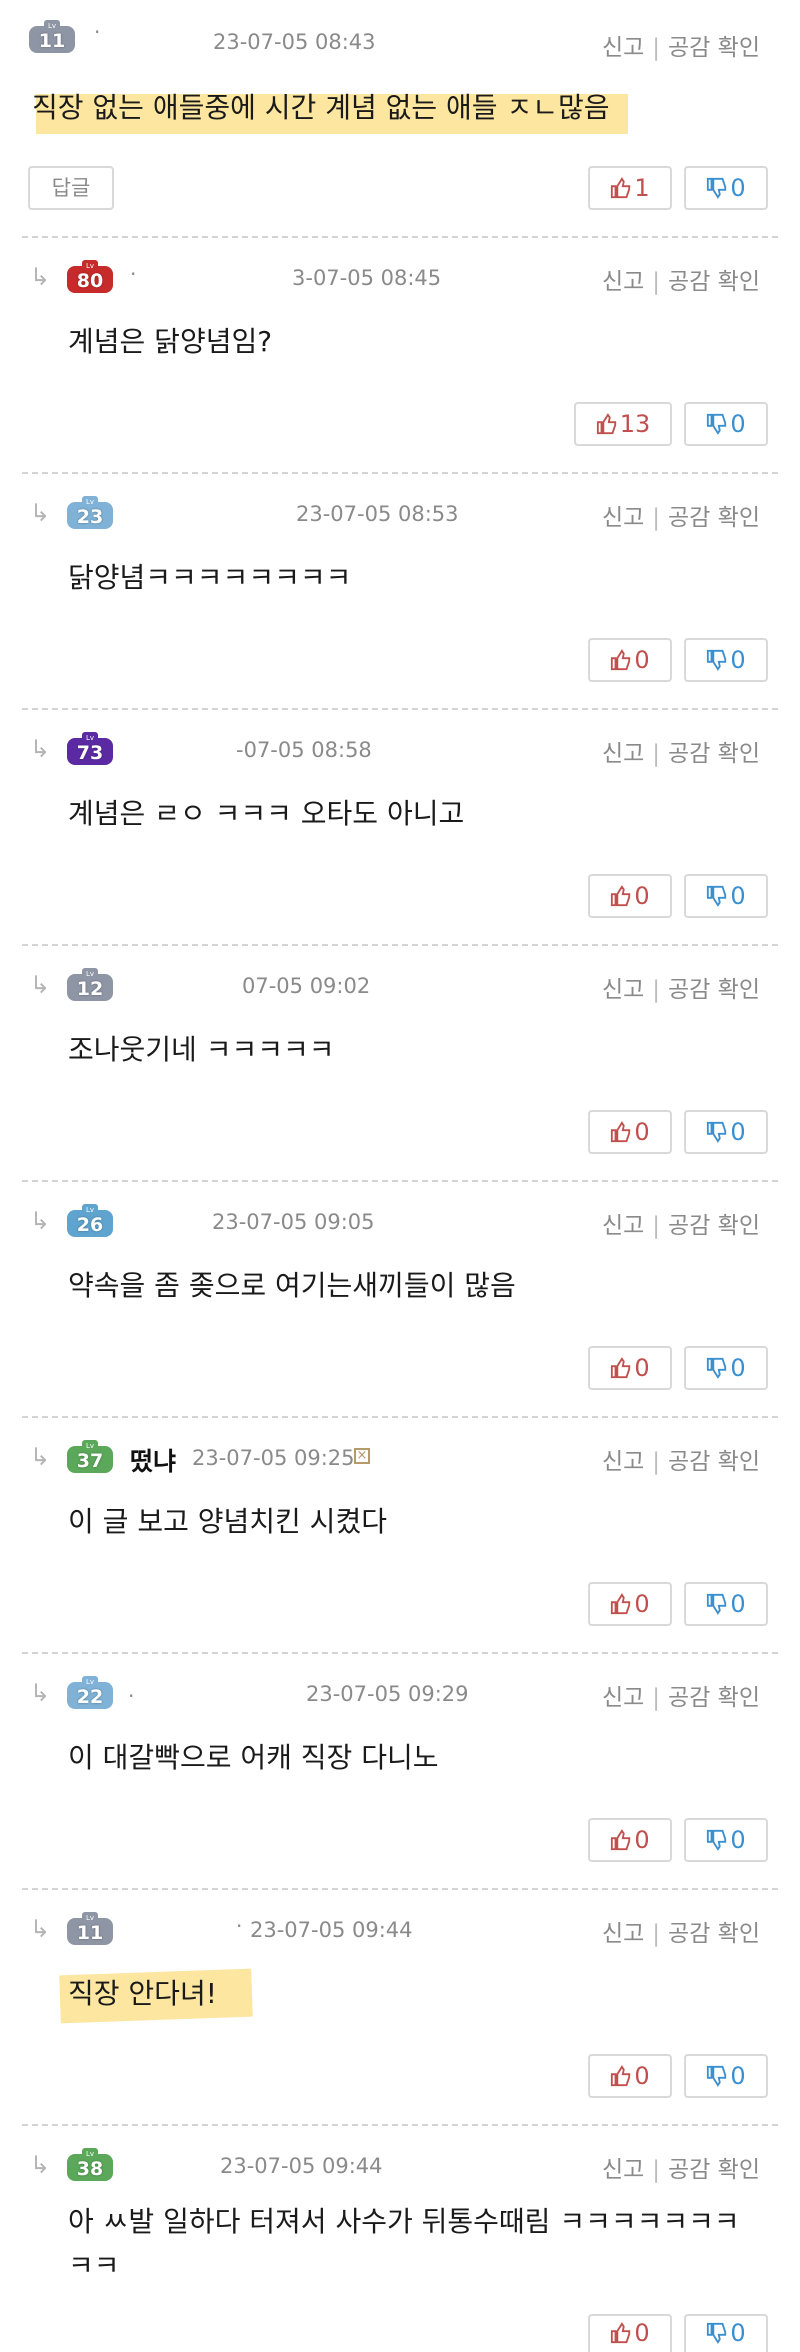 The height and width of the screenshot is (2352, 800). What do you see at coordinates (170, 341) in the screenshot?
I see `comment-text: 계념은 닭양념임?` at bounding box center [170, 341].